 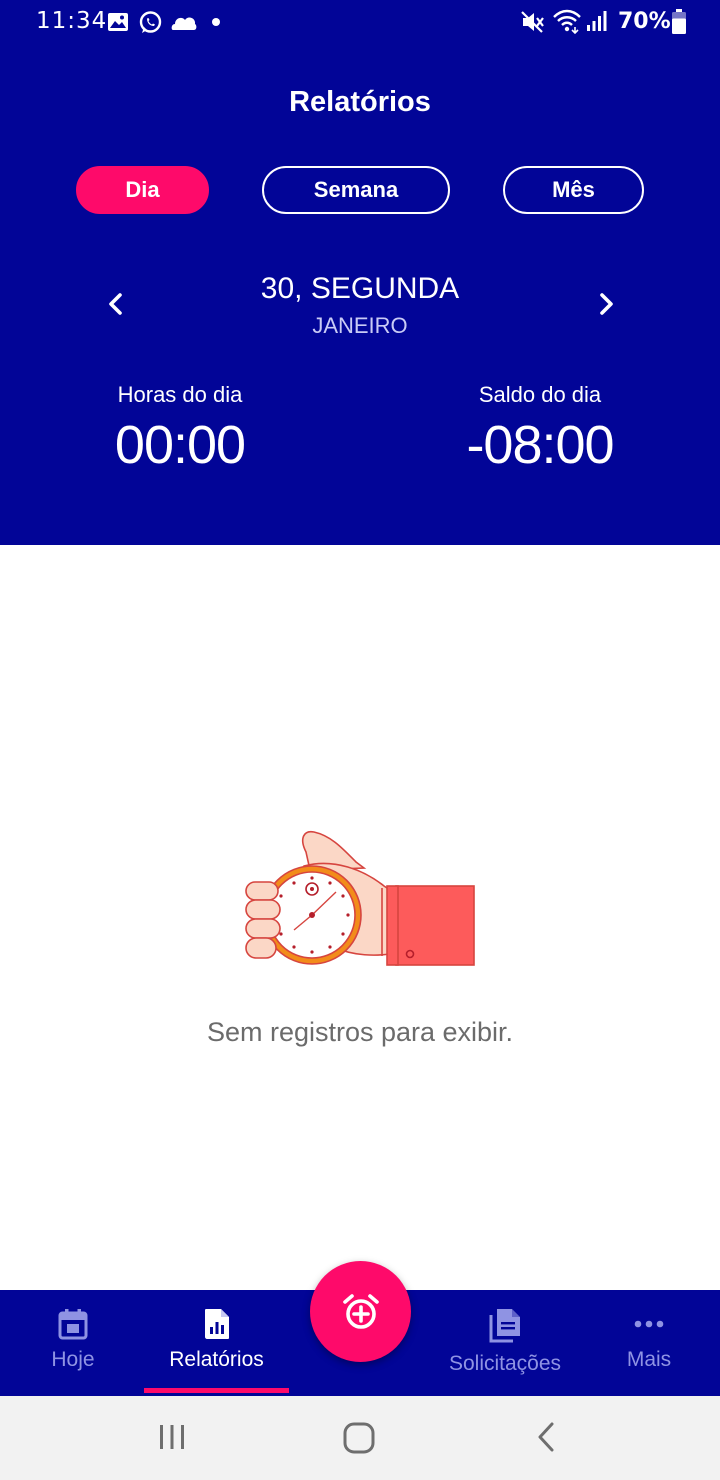 I want to click on date-month: JANEIRO, so click(x=360, y=325).